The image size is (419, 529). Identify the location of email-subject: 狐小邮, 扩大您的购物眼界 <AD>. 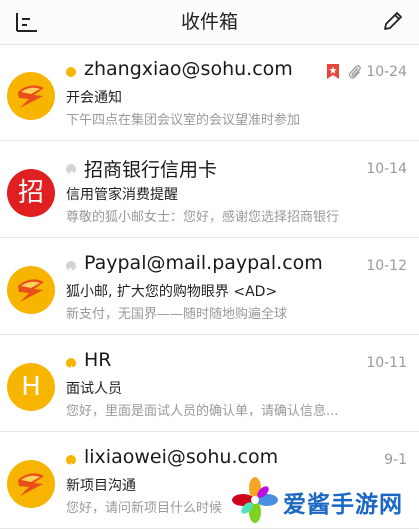
(172, 292).